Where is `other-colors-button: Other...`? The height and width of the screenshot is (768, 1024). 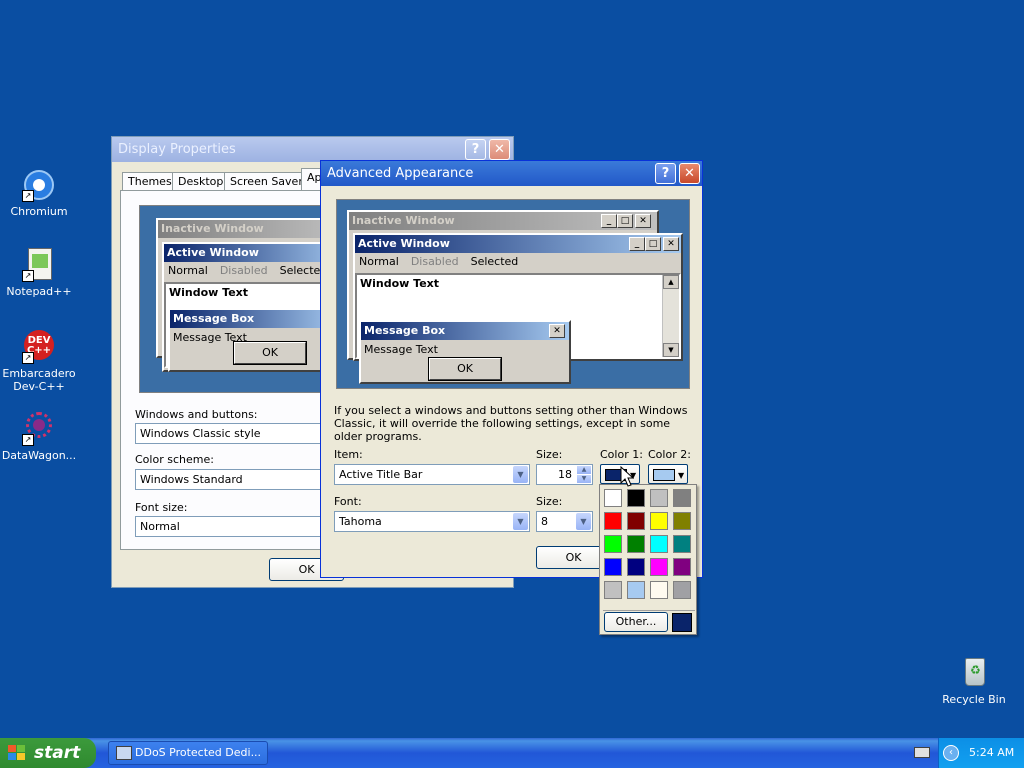 other-colors-button: Other... is located at coordinates (636, 622).